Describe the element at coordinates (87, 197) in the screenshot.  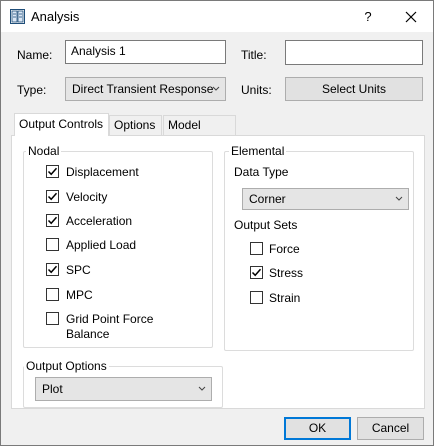
I see `velocity-label: Velocity` at that location.